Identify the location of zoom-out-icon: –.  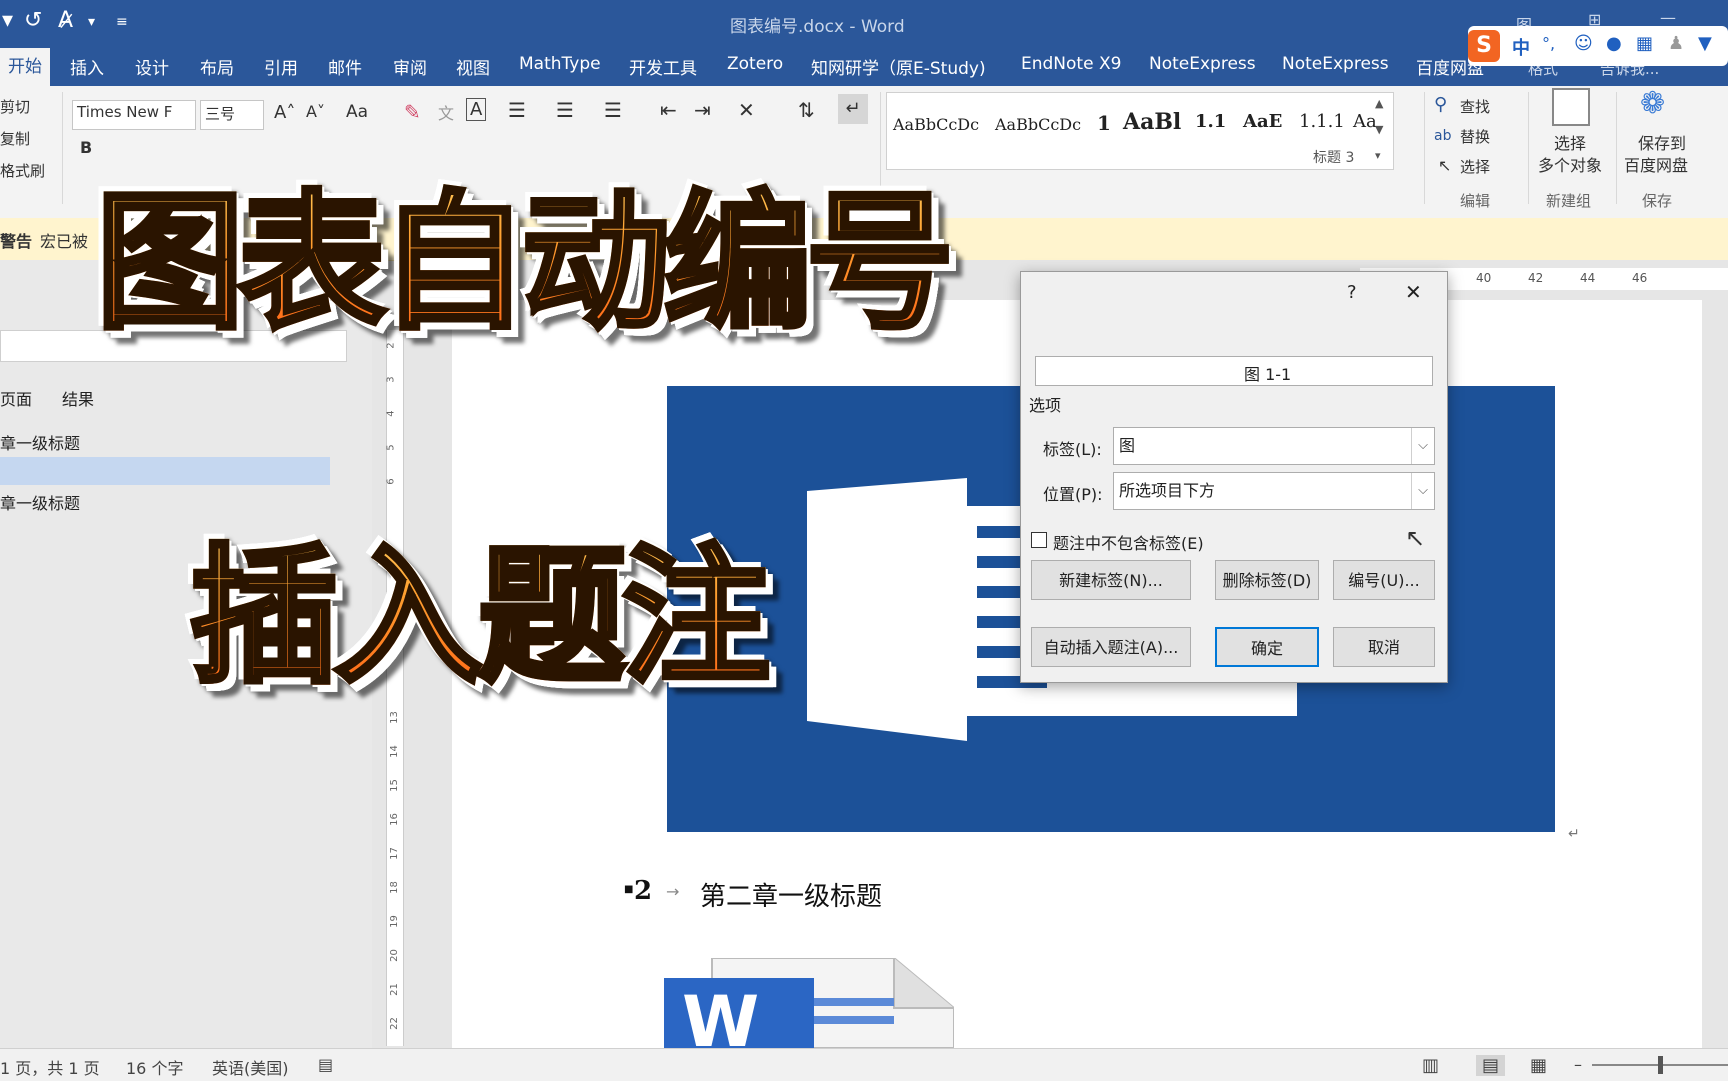
(1578, 1064).